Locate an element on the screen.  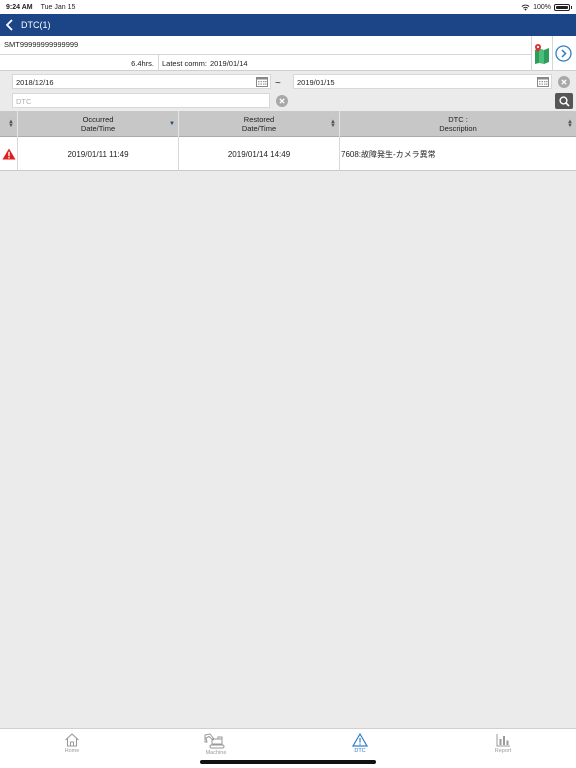
sort-desc-icon: ▼ is located at coordinates (172, 124).